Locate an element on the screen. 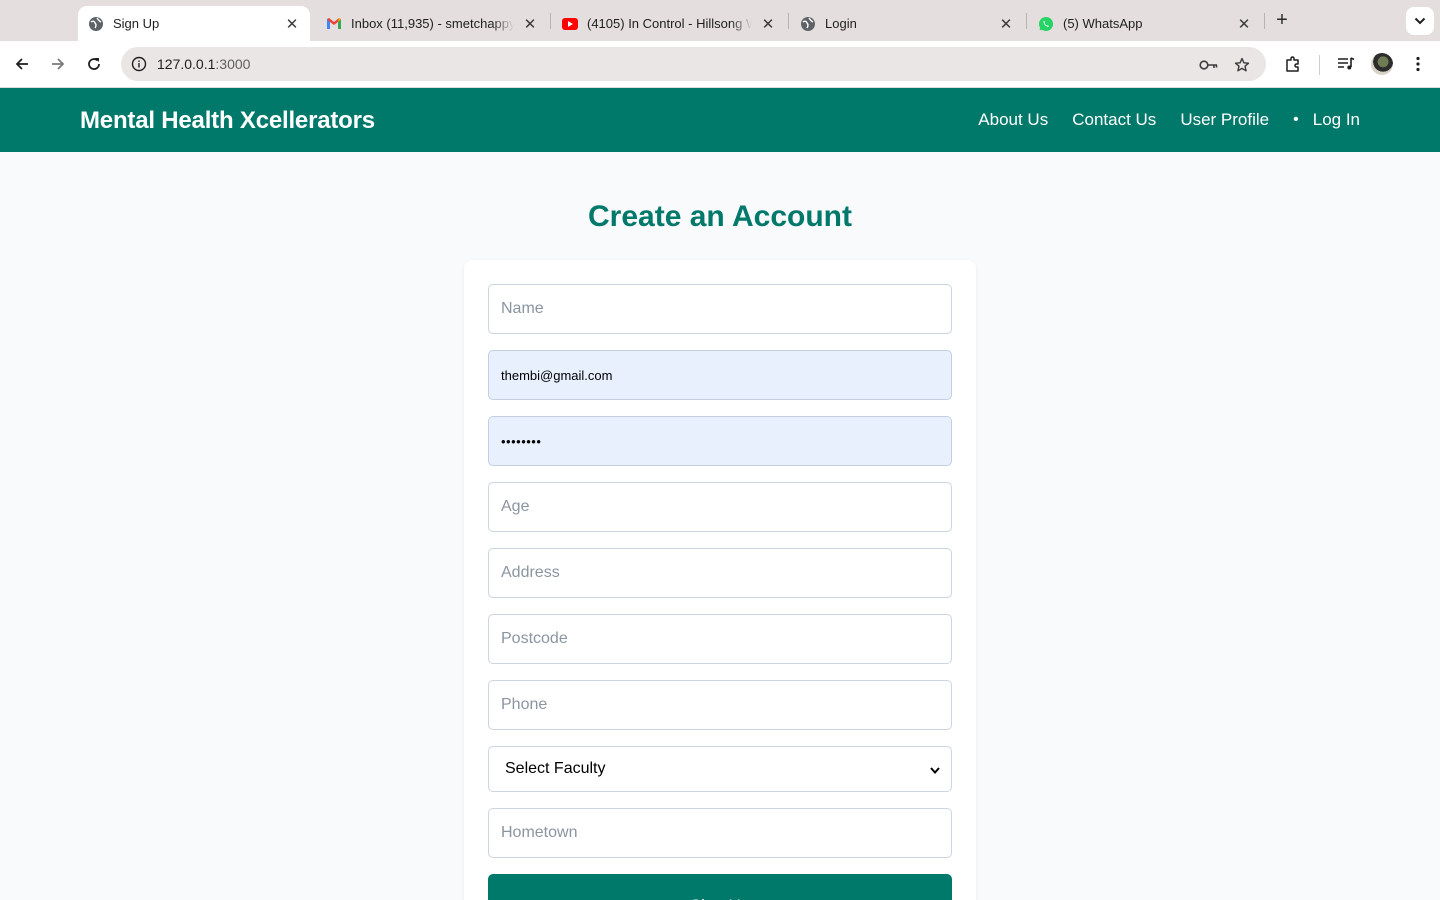 The image size is (1440, 900). gmail-icon is located at coordinates (334, 24).